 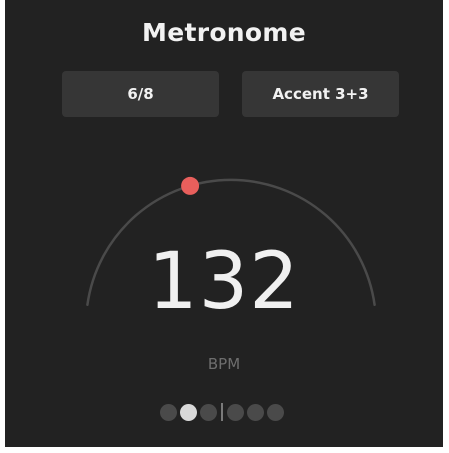 I want to click on tempo-dial-knob, so click(x=190, y=185).